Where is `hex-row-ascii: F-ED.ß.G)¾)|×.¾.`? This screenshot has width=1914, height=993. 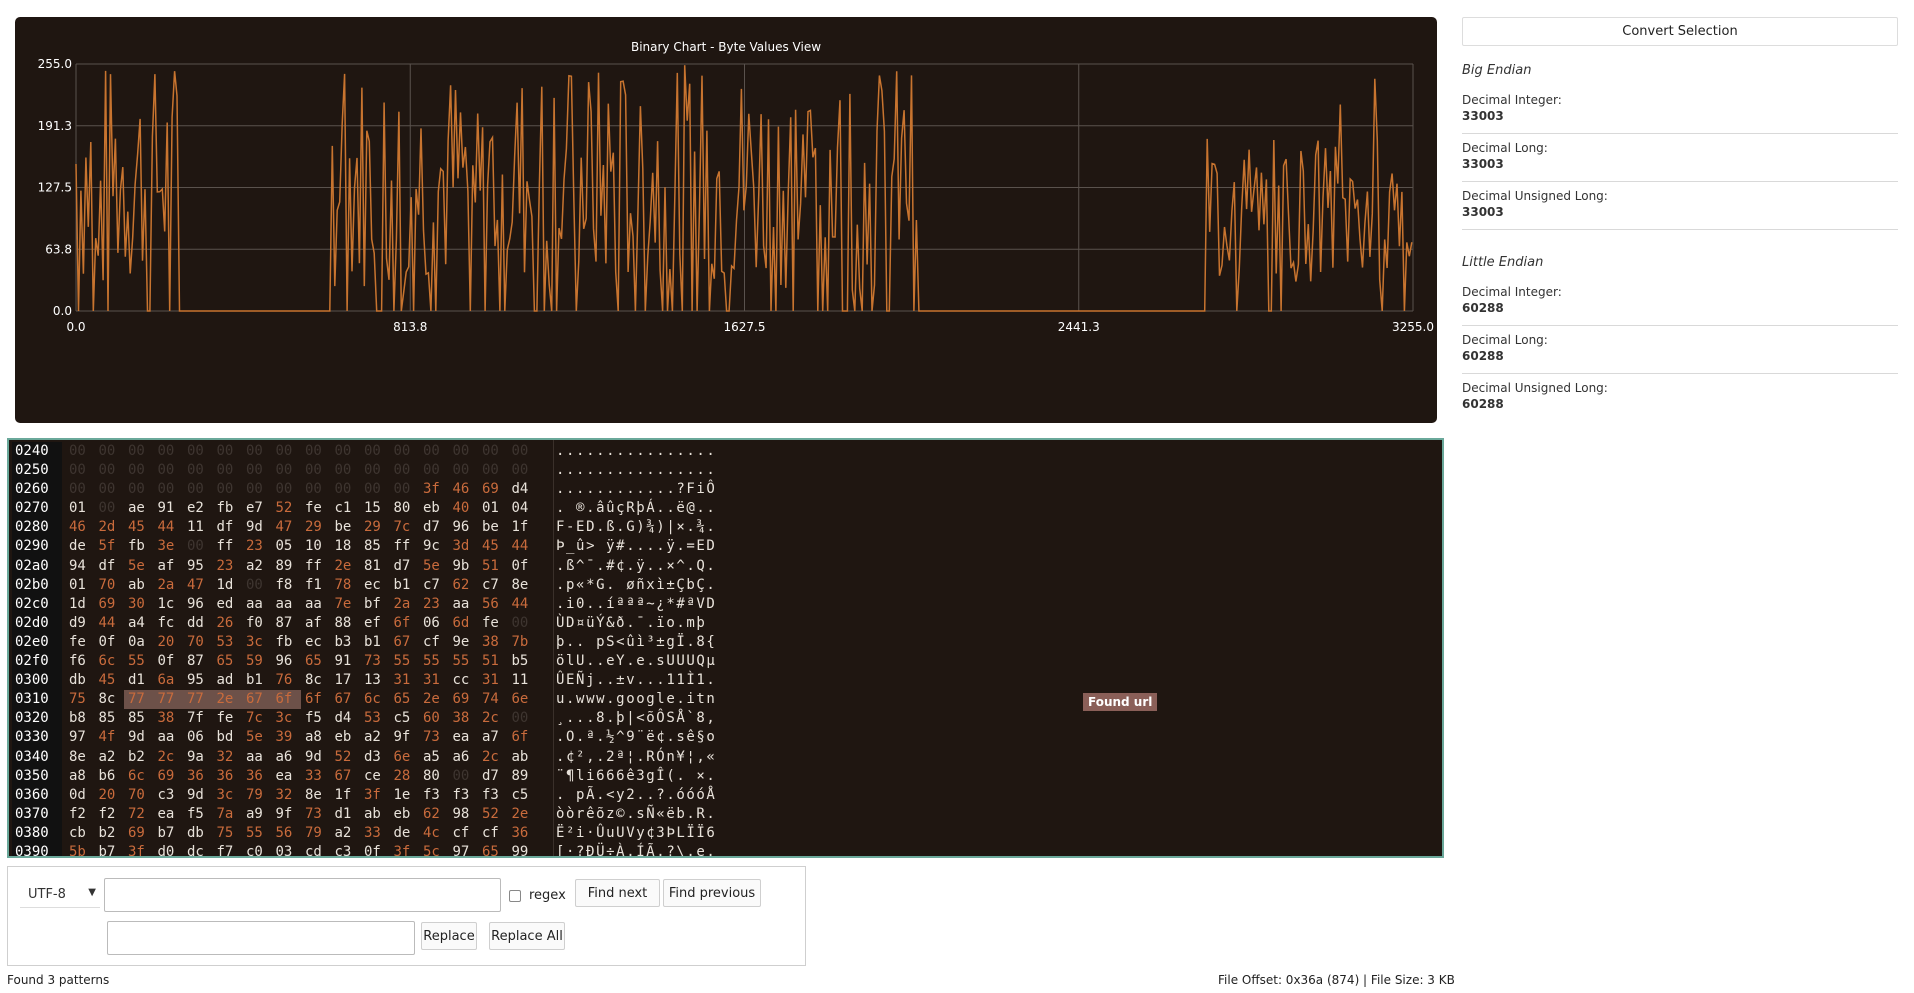 hex-row-ascii: F-ED.ß.G)¾)|×.¾. is located at coordinates (636, 527).